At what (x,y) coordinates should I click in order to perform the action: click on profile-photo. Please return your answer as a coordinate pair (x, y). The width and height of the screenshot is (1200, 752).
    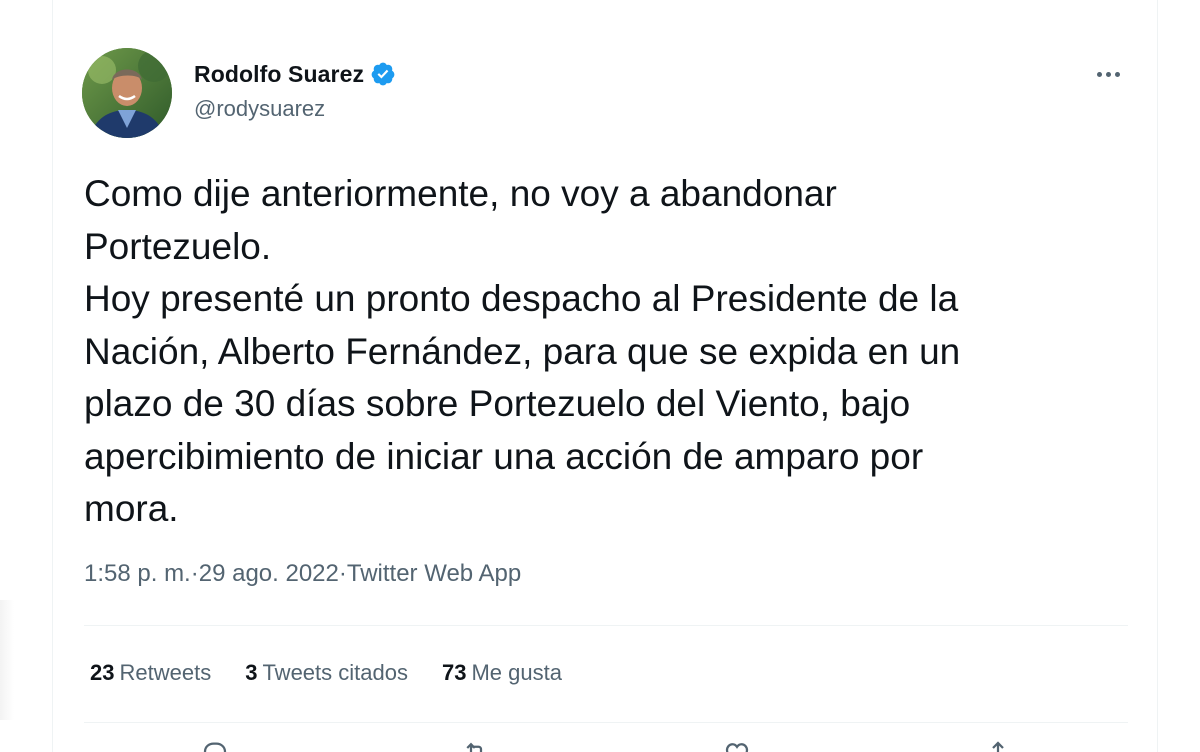
    Looking at the image, I should click on (127, 93).